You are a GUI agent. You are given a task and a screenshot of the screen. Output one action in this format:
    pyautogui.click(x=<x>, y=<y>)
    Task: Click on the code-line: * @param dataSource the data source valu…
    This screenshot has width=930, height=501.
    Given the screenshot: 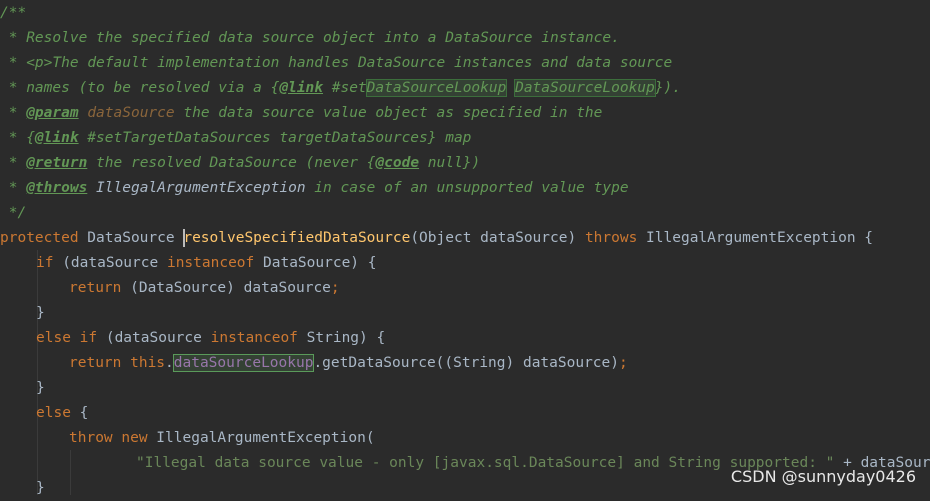 What is the action you would take?
    pyautogui.click(x=301, y=113)
    